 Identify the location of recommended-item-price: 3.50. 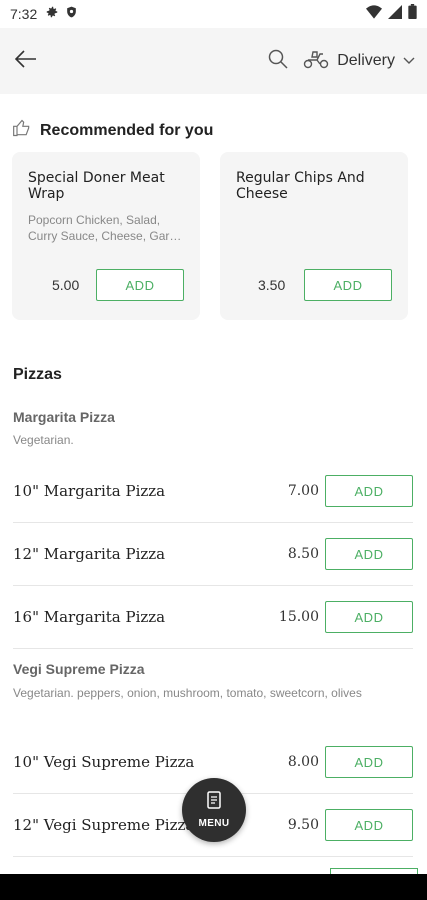
(272, 285).